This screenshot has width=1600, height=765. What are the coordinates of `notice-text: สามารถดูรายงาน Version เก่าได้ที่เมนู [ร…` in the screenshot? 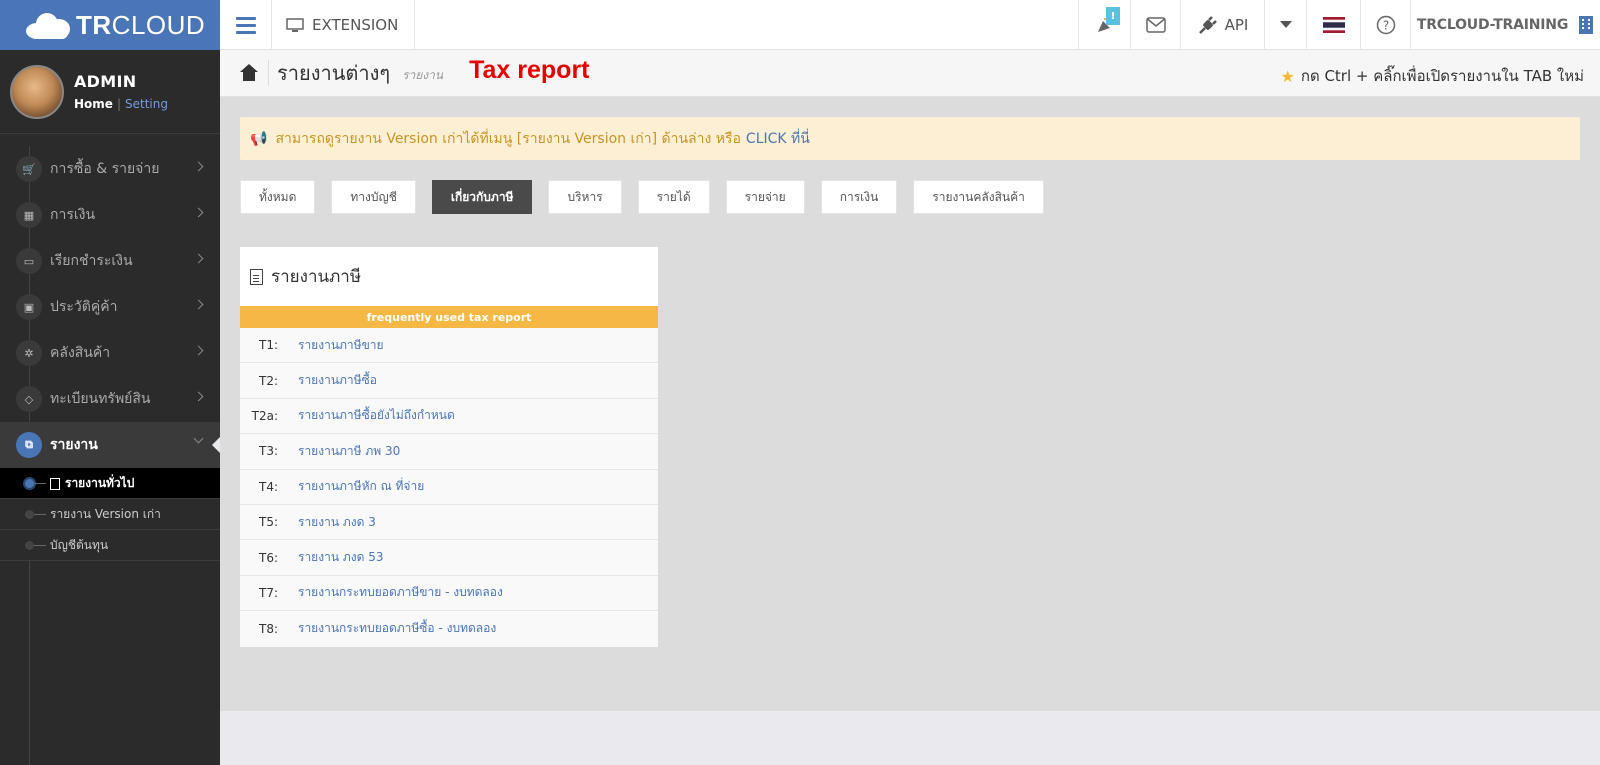 It's located at (508, 138).